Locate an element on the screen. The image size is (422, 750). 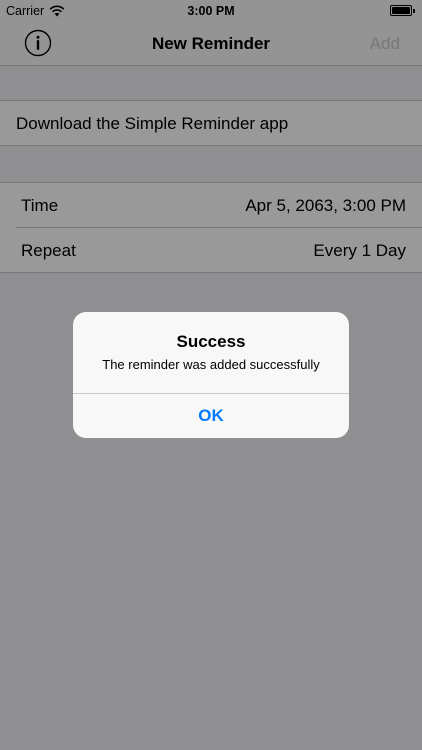
alert-title: Success is located at coordinates (211, 341).